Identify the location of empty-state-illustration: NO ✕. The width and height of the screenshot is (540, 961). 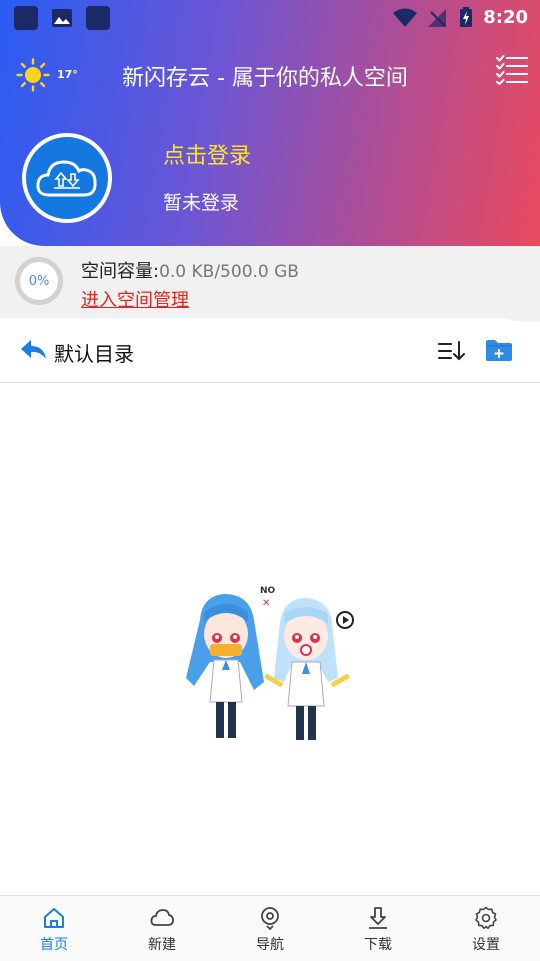
(273, 665).